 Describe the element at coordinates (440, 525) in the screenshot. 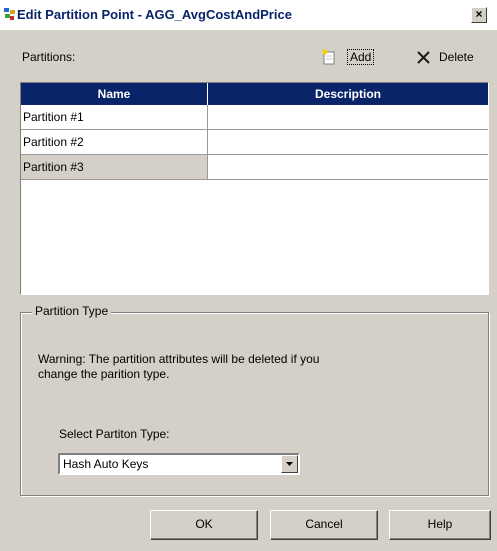

I see `help-button: Help` at that location.